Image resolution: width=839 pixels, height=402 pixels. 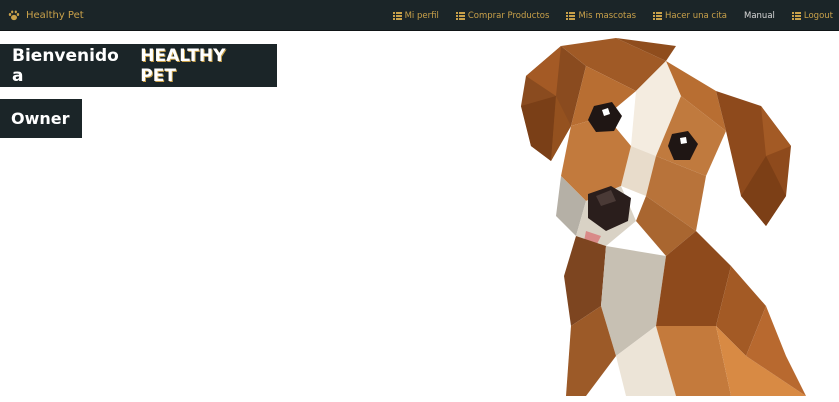 I want to click on nav-item-label: Mis mascotas, so click(x=607, y=15).